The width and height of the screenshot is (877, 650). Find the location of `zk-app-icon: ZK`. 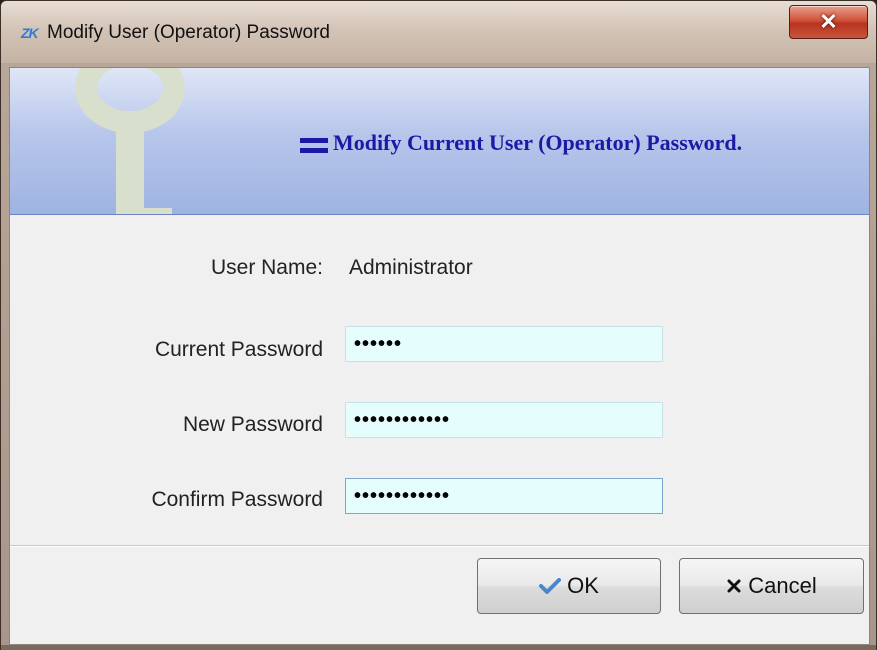

zk-app-icon: ZK is located at coordinates (30, 33).